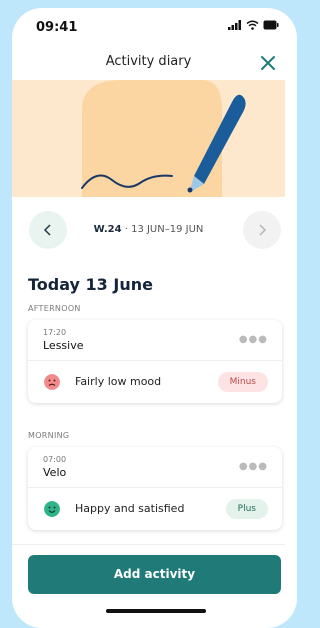 Image resolution: width=320 pixels, height=628 pixels. Describe the element at coordinates (57, 27) in the screenshot. I see `status-time: 09:41` at that location.